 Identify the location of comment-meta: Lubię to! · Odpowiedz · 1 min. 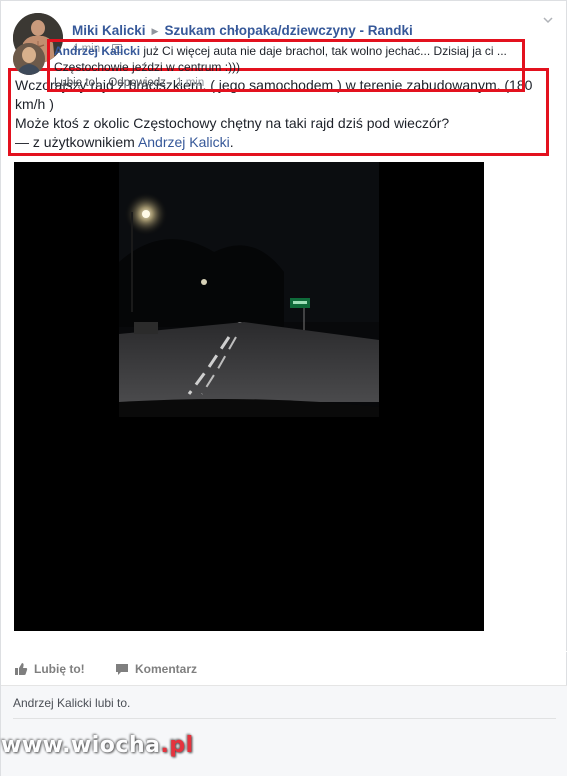
(129, 83).